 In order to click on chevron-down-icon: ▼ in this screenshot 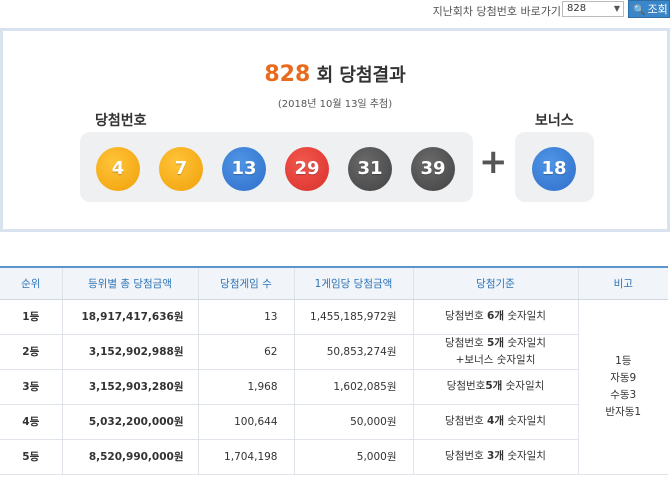, I will do `click(616, 8)`.